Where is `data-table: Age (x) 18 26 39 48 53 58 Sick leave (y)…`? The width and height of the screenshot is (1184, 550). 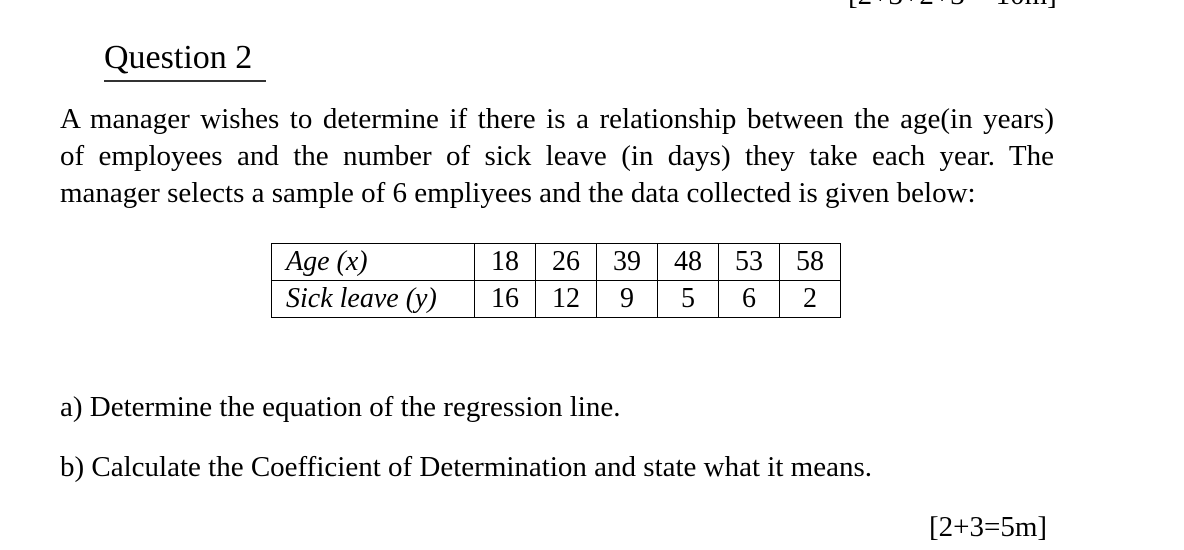
data-table: Age (x) 18 26 39 48 53 58 Sick leave (y)… is located at coordinates (556, 280).